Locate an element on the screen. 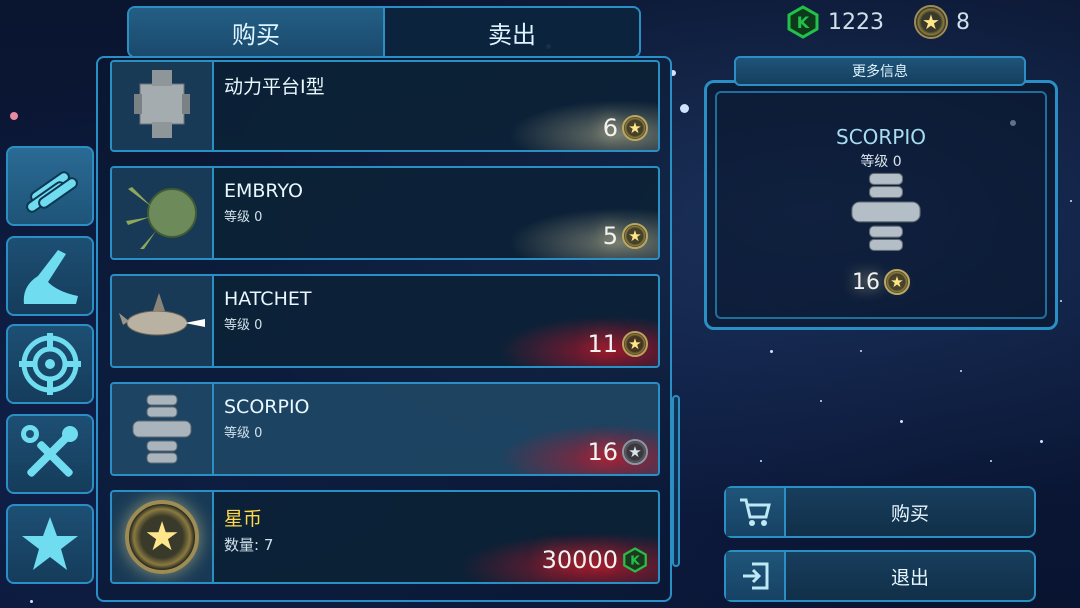 This screenshot has height=608, width=1080. item-price: 5 ★ is located at coordinates (625, 236).